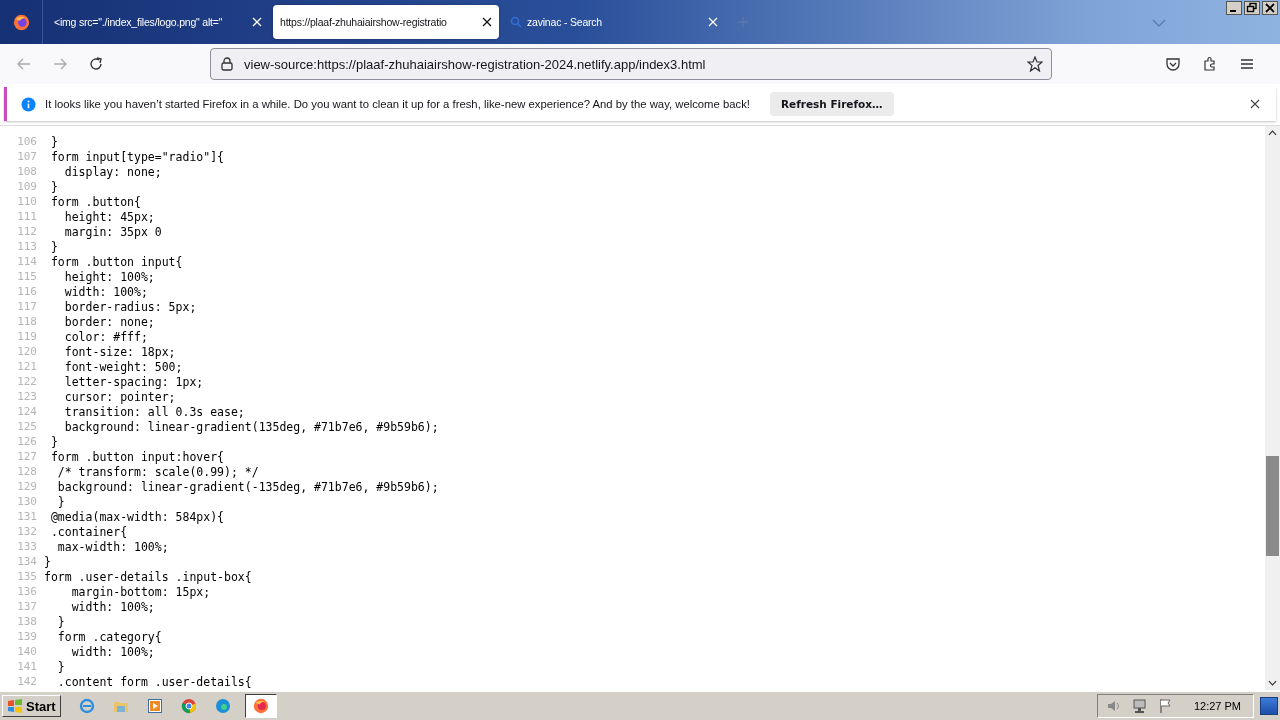 This screenshot has width=1280, height=720. I want to click on scrollbar-thumb, so click(1272, 506).